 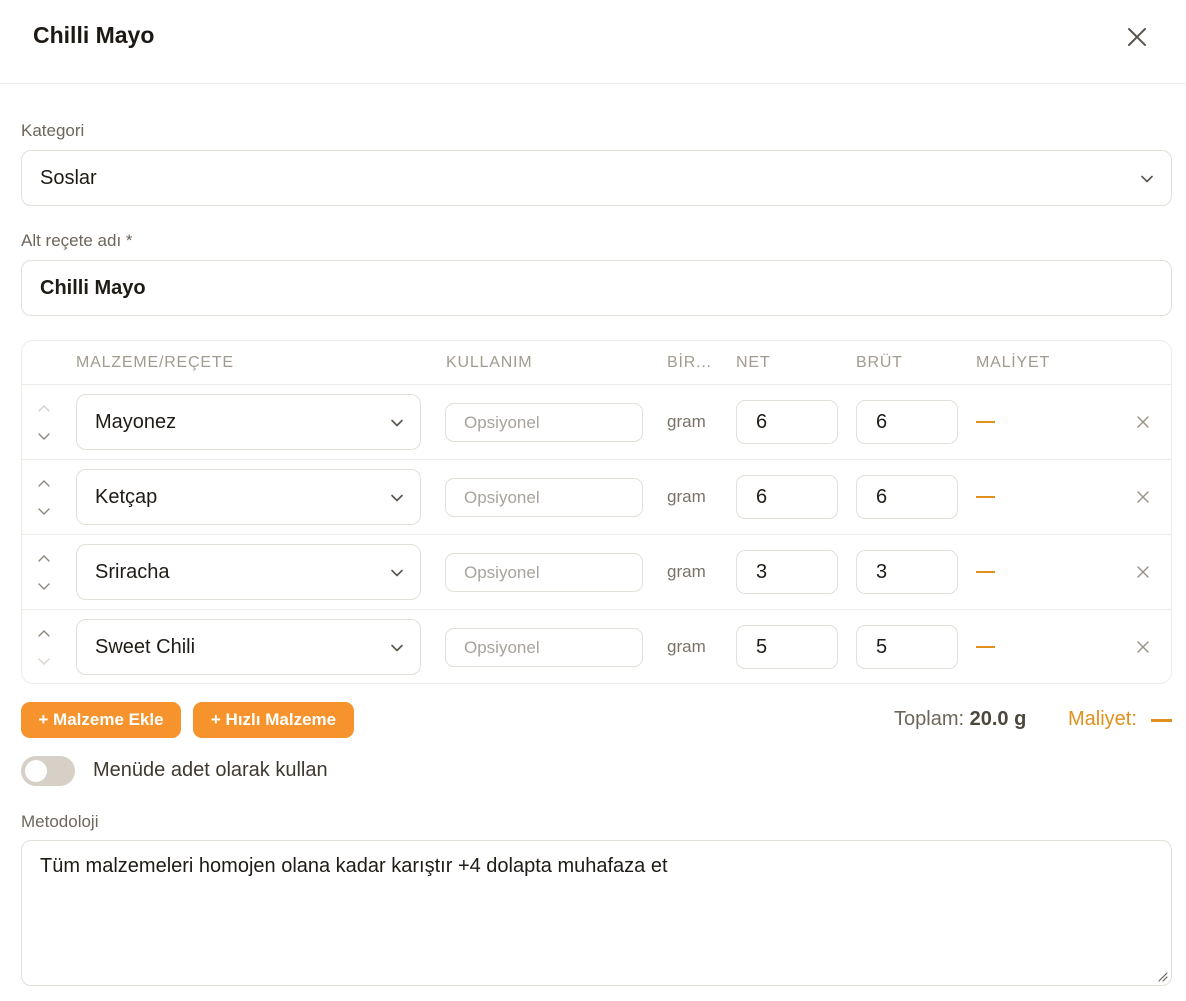 What do you see at coordinates (53, 130) in the screenshot?
I see `category-label: Kategori` at bounding box center [53, 130].